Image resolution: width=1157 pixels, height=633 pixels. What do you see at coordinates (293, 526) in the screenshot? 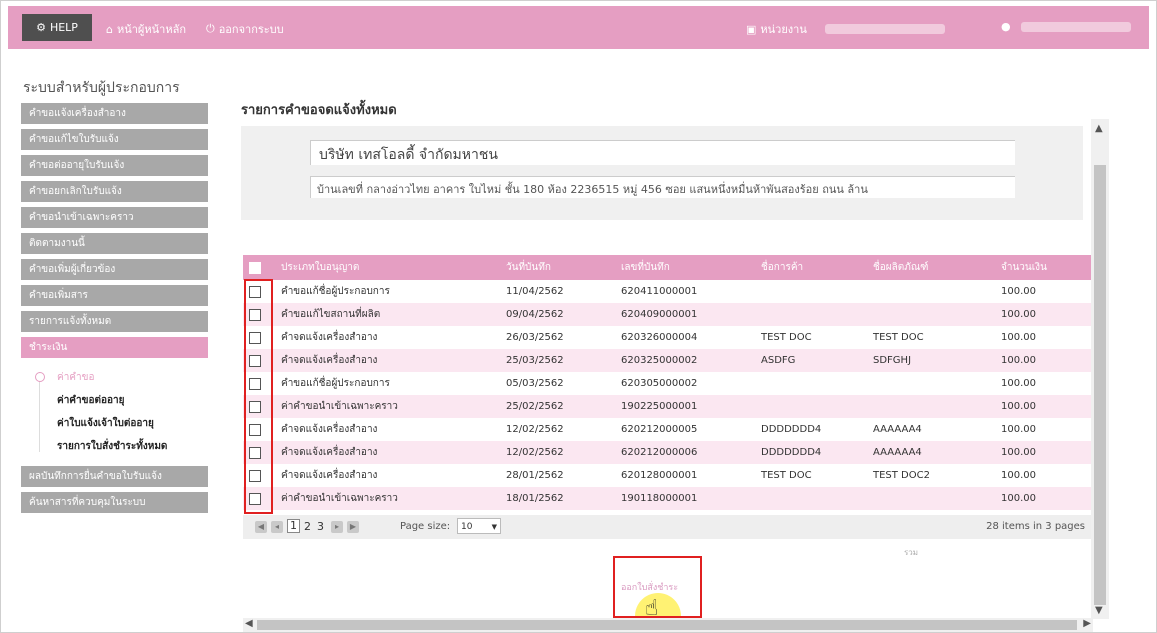
I see `page-link-1: 1` at bounding box center [293, 526].